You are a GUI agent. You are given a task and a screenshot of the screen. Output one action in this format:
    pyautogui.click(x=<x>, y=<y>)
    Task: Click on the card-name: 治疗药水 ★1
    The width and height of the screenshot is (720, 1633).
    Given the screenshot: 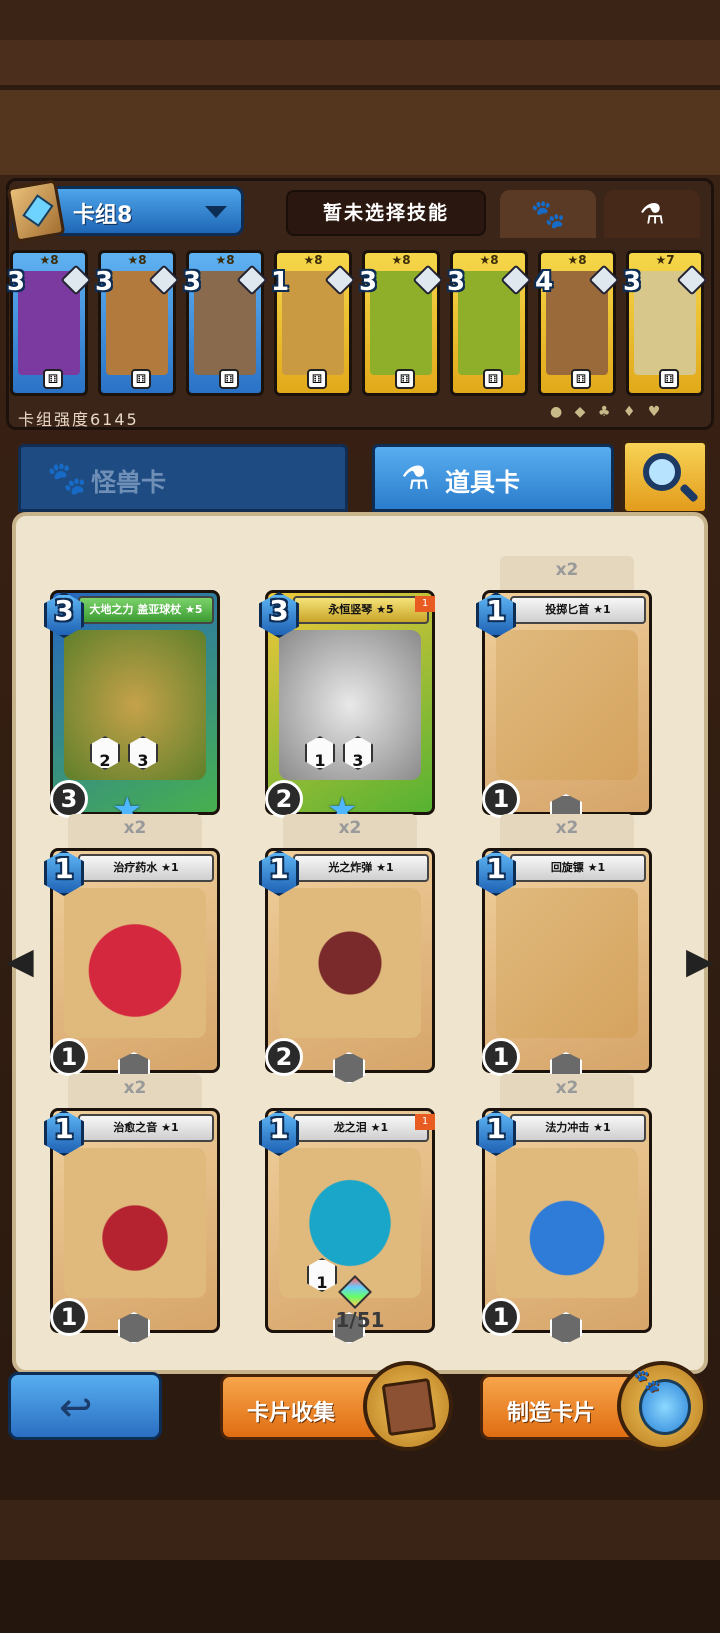 What is the action you would take?
    pyautogui.click(x=146, y=868)
    